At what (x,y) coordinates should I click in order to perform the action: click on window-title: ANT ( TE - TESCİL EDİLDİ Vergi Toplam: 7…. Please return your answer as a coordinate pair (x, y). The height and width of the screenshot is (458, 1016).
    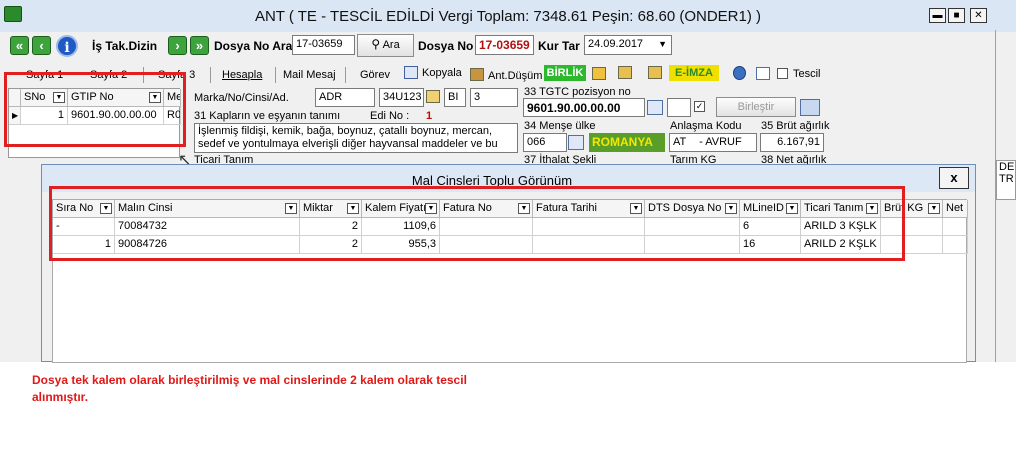
    Looking at the image, I should click on (508, 16).